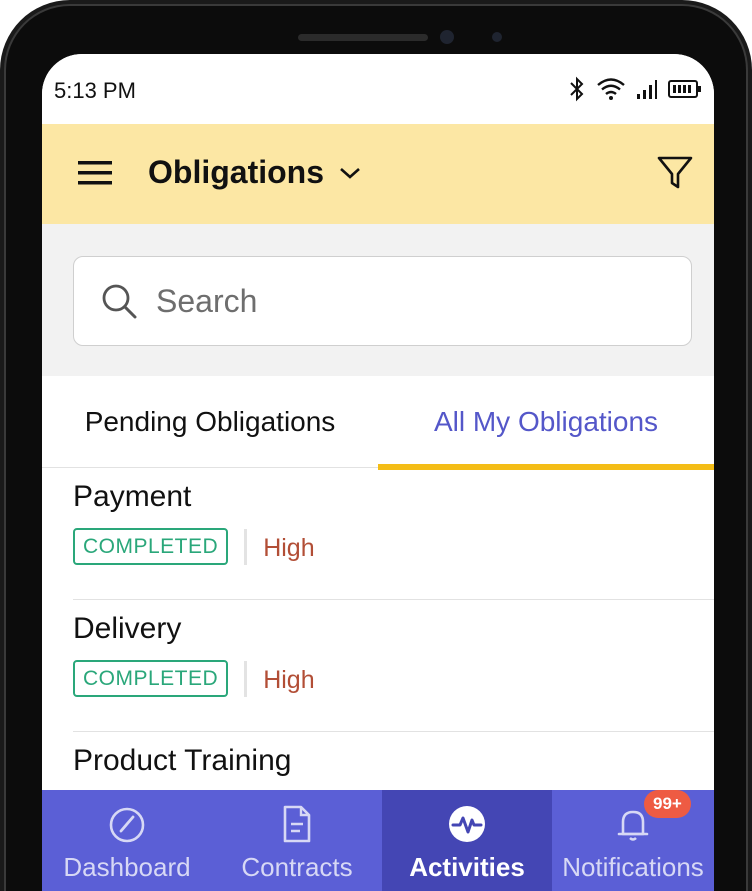  What do you see at coordinates (633, 867) in the screenshot?
I see `nav-label: Notifications` at bounding box center [633, 867].